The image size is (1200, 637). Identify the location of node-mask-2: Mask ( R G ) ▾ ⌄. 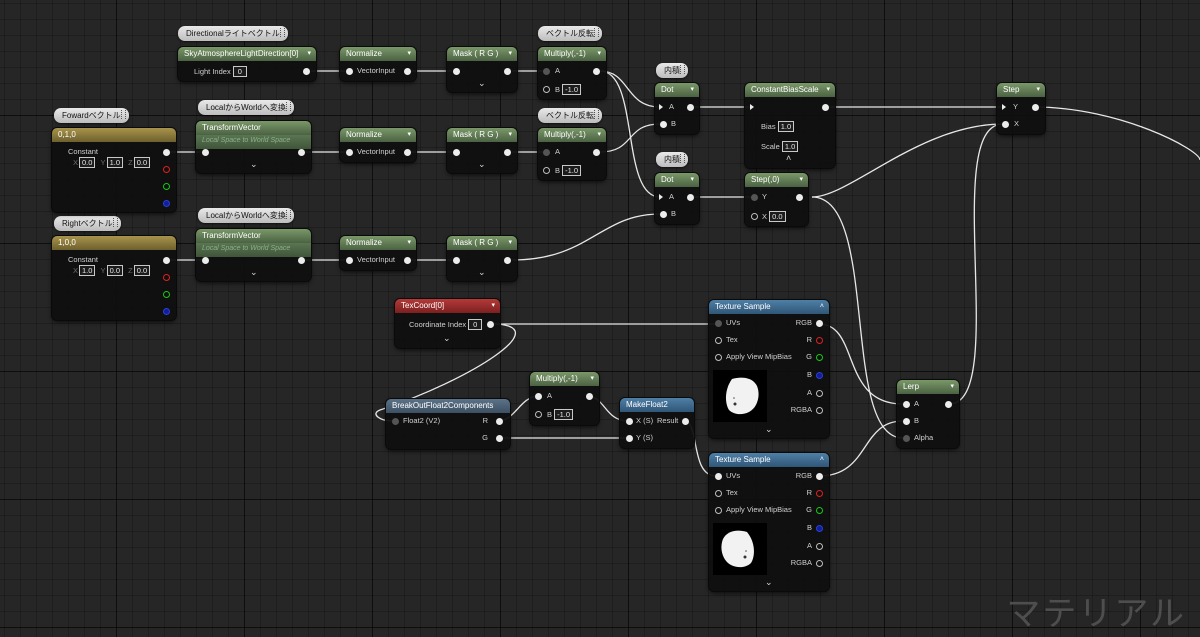
(482, 150).